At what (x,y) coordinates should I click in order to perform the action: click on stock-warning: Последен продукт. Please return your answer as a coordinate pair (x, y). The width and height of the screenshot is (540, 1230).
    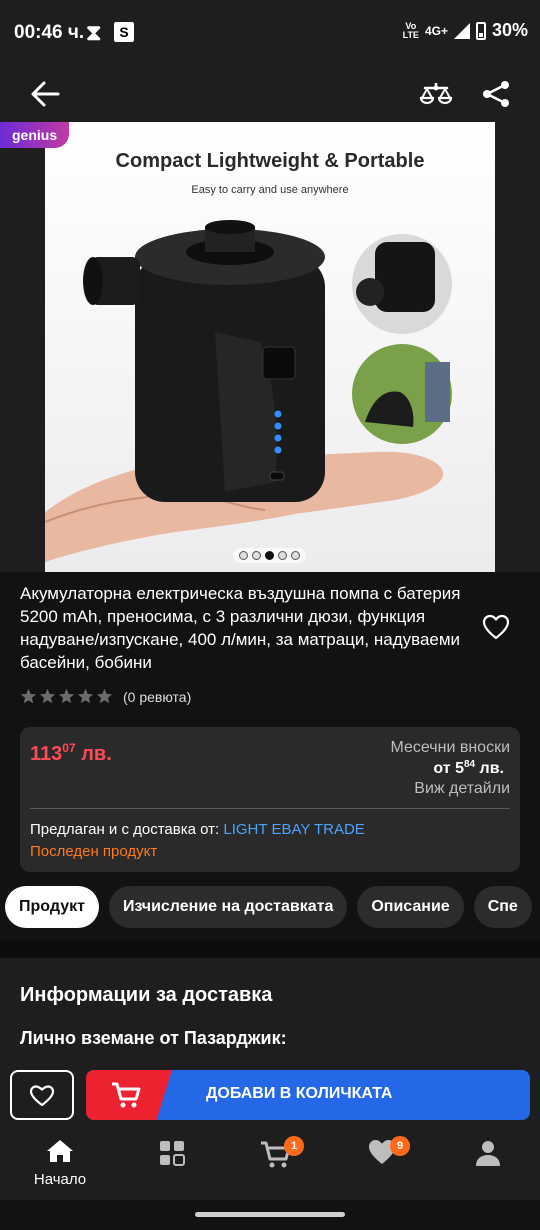
    Looking at the image, I should click on (94, 851).